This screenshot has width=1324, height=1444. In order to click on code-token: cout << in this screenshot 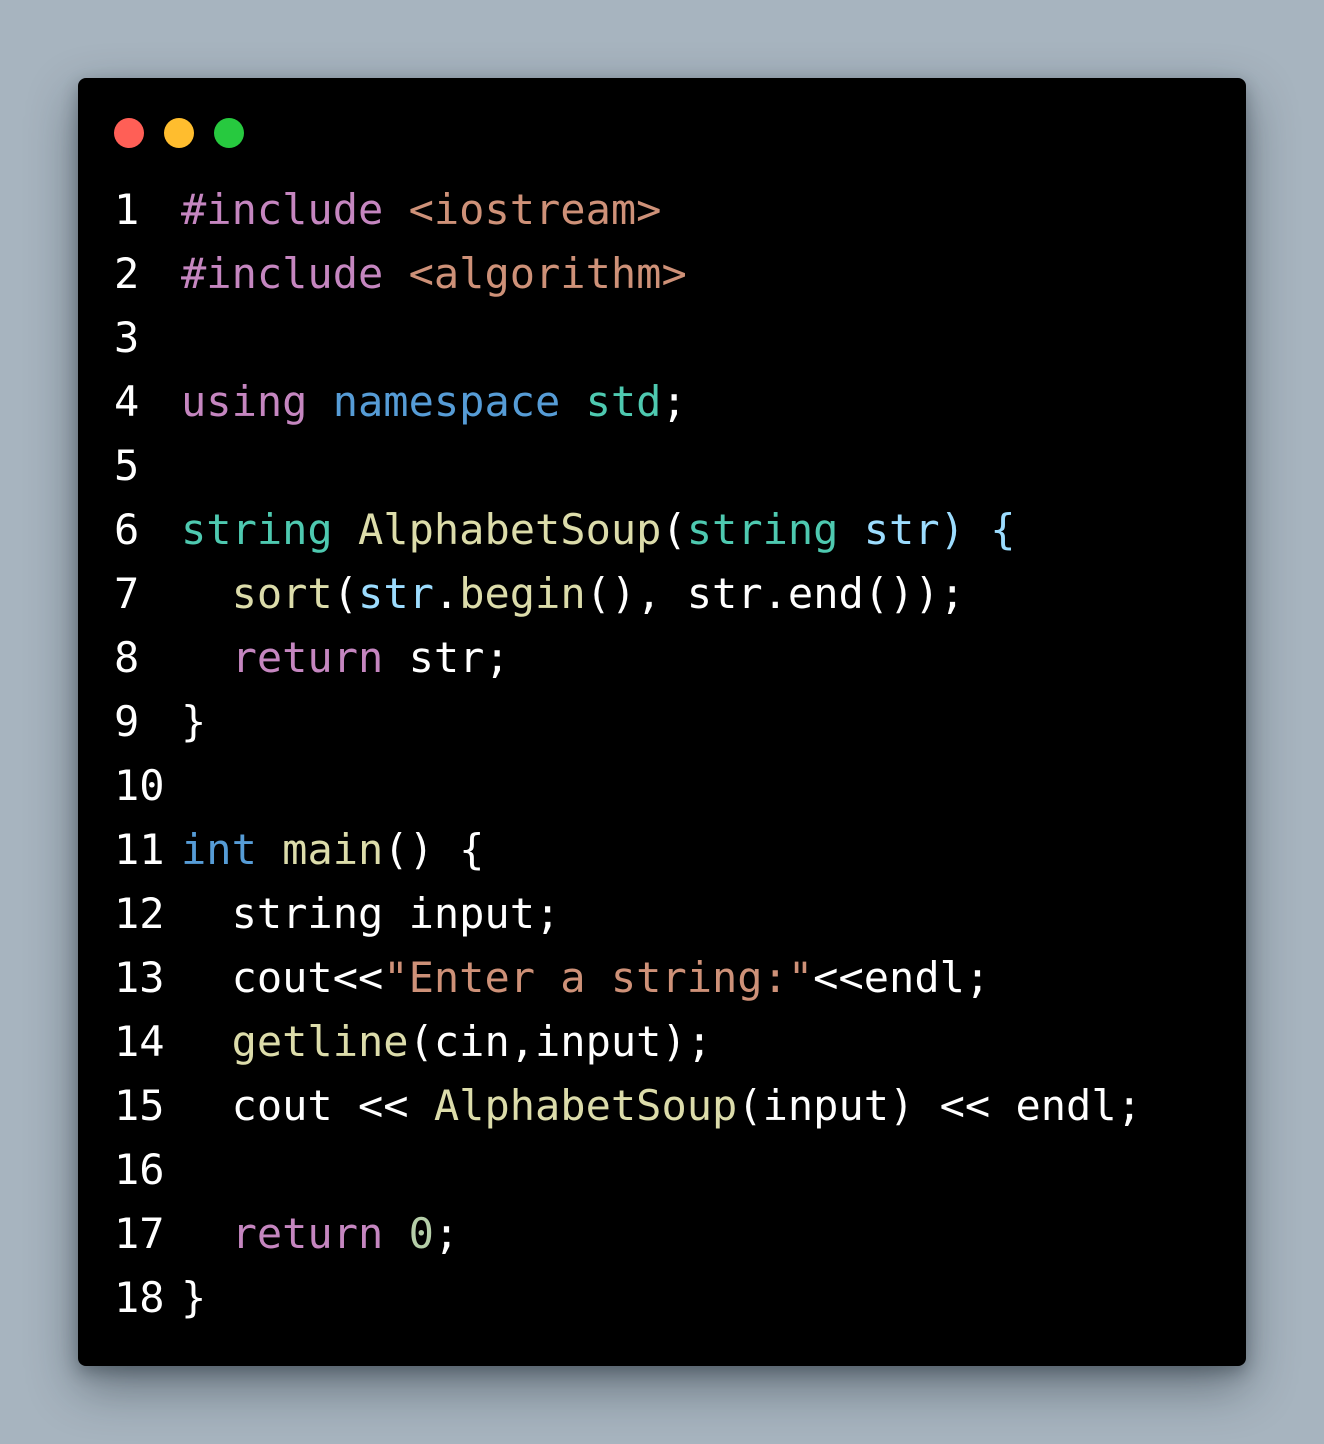, I will do `click(307, 1105)`.